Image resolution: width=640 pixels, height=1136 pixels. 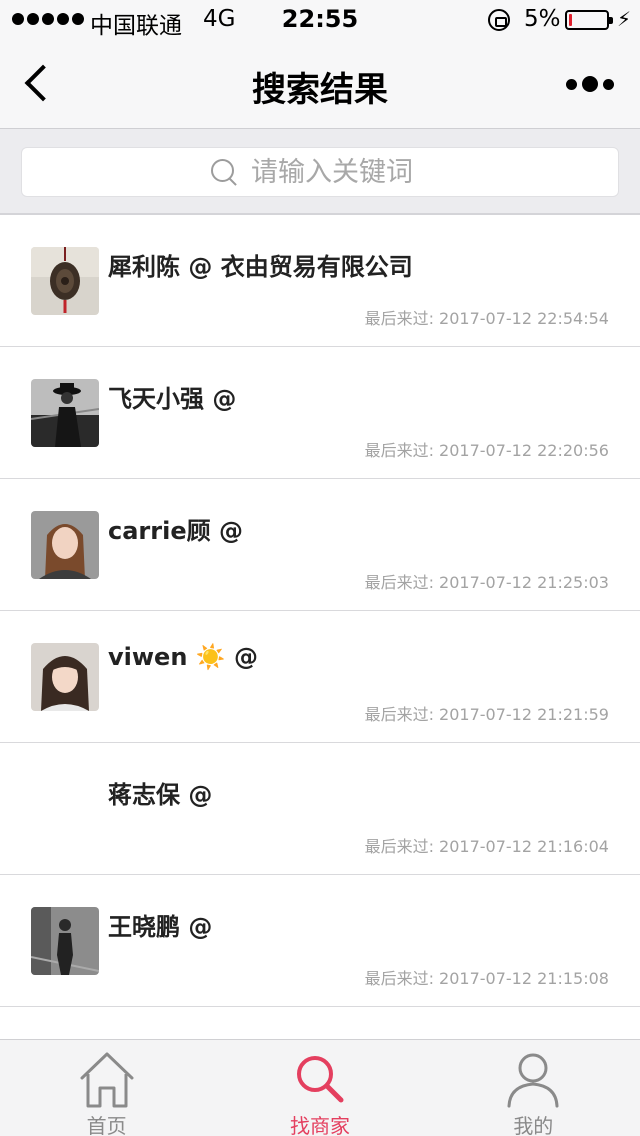 I want to click on result-name: 犀利陈 @ 衣由贸易有限公司, so click(x=260, y=267).